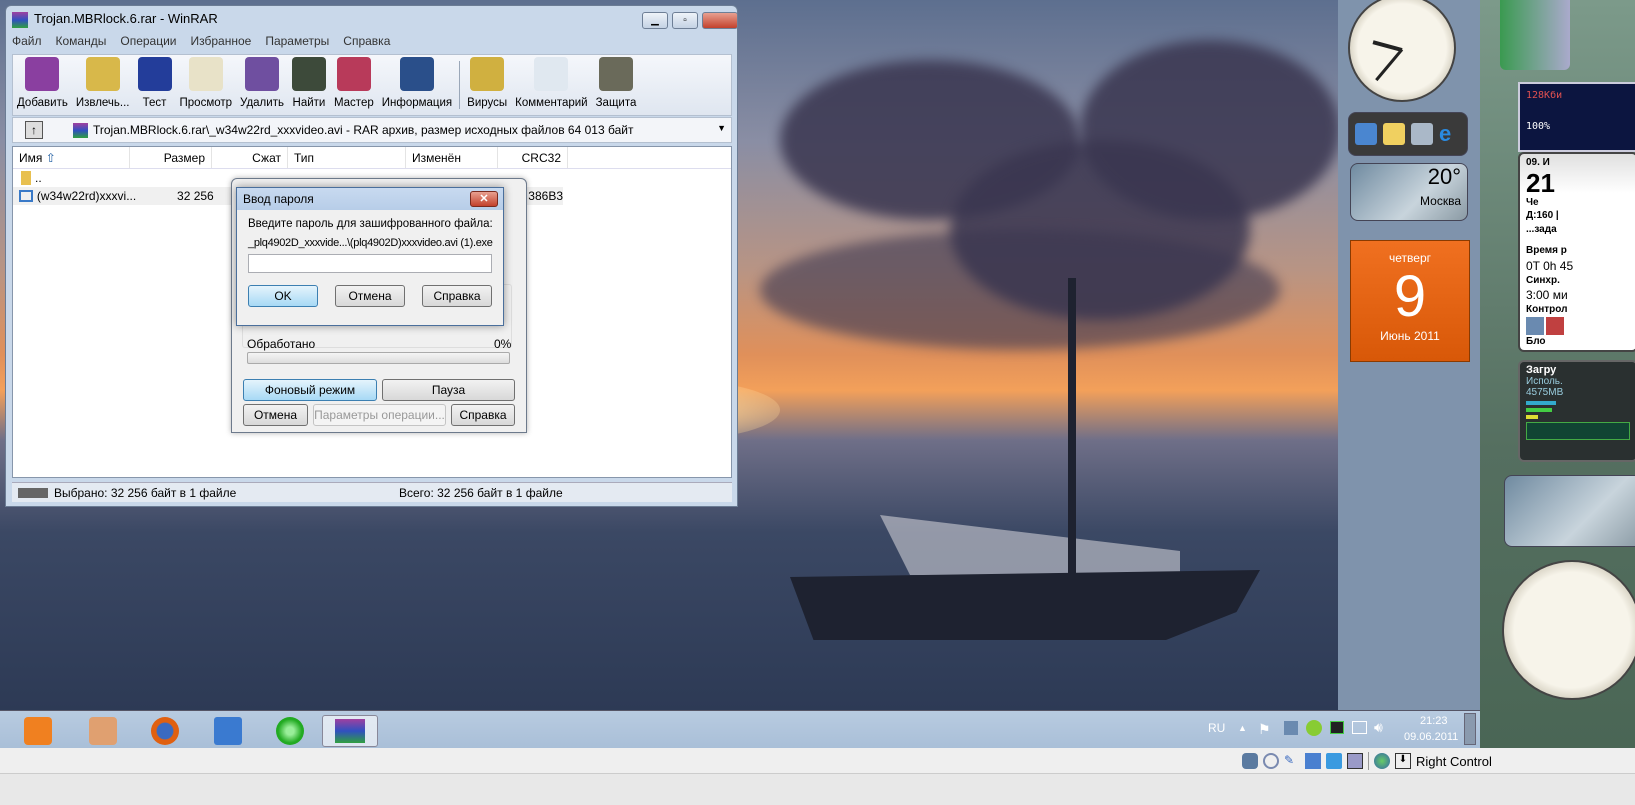 The height and width of the screenshot is (805, 1635). What do you see at coordinates (1544, 381) in the screenshot?
I see `memory-used-label: Исполь.` at bounding box center [1544, 381].